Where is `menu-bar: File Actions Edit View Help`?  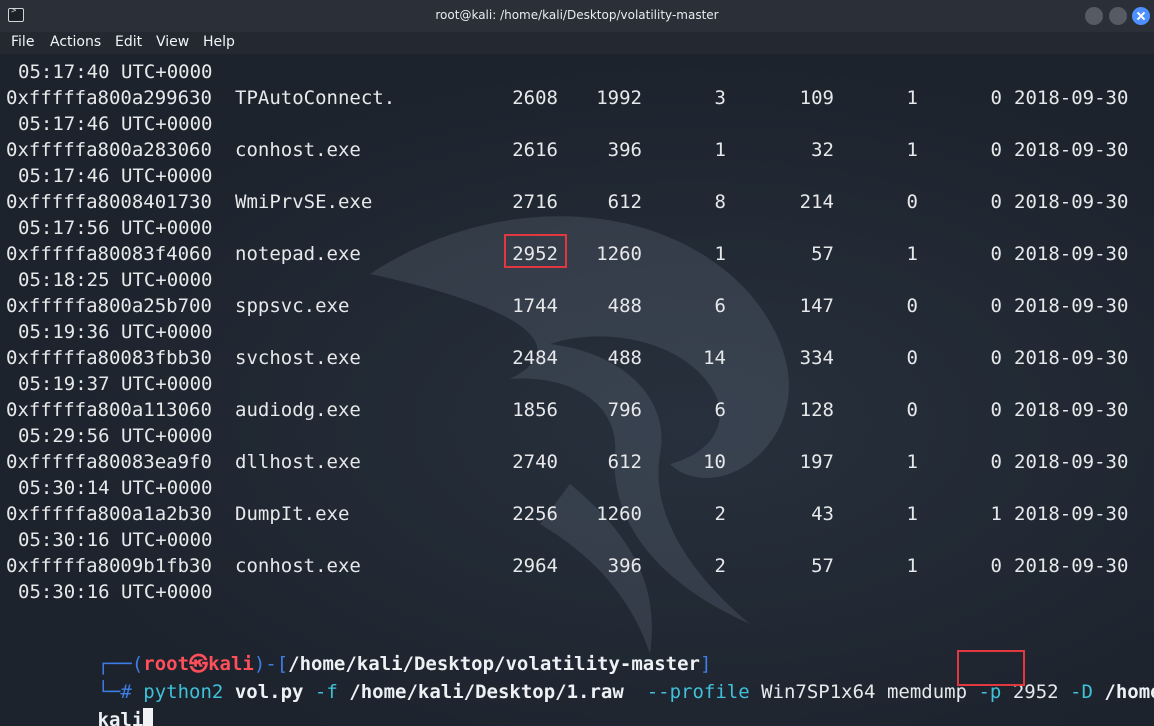
menu-bar: File Actions Edit View Help is located at coordinates (577, 43).